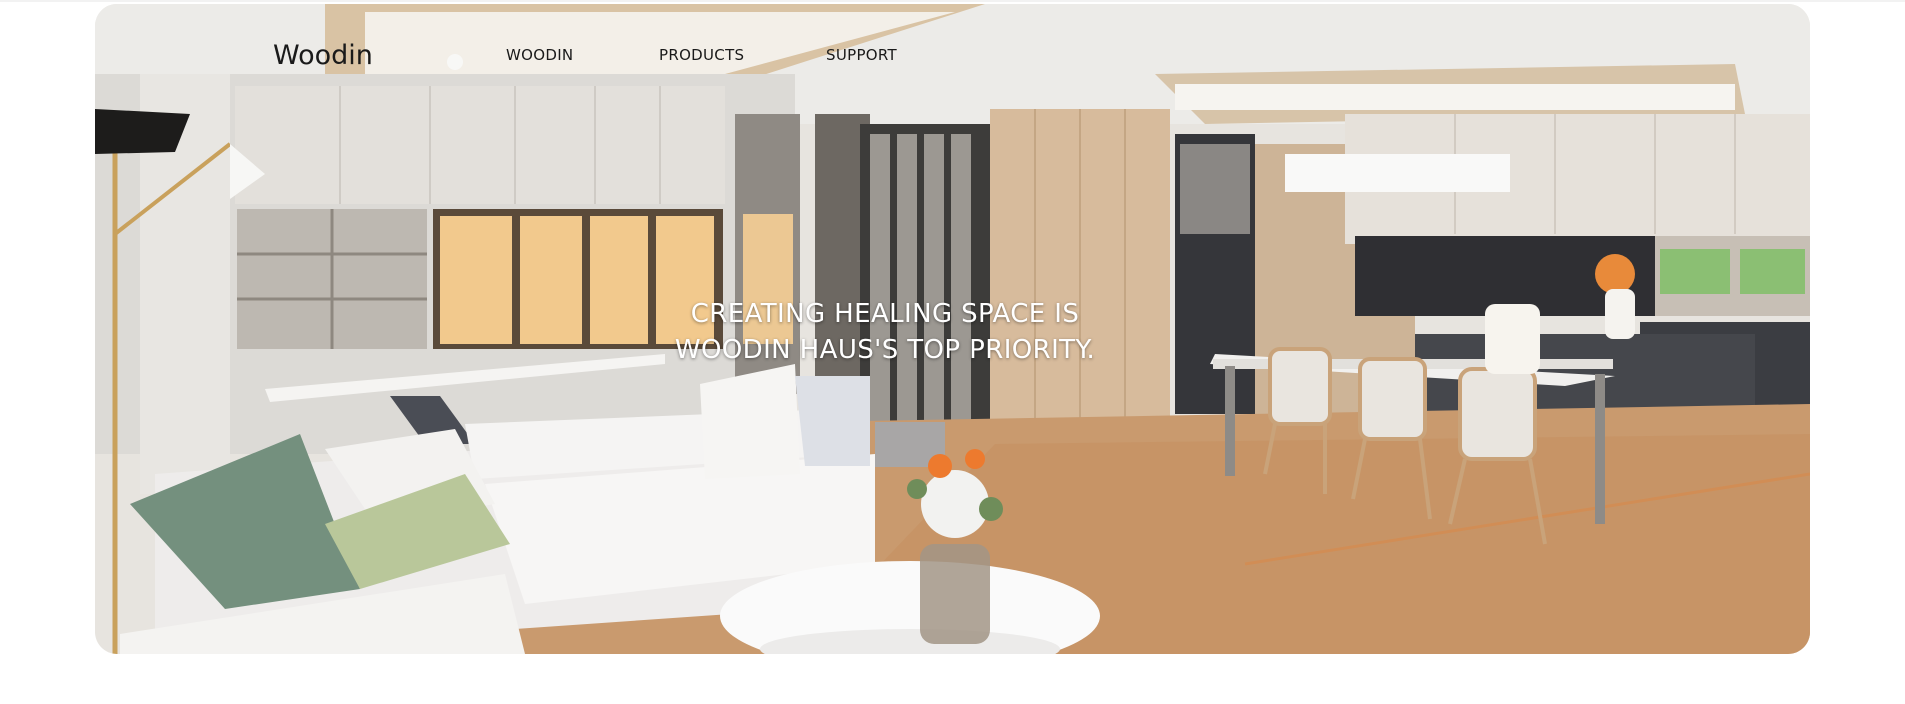 The image size is (1905, 704). I want to click on hero-tagline-line-2: WOODIN HAUS'S TOP PRIORITY., so click(885, 350).